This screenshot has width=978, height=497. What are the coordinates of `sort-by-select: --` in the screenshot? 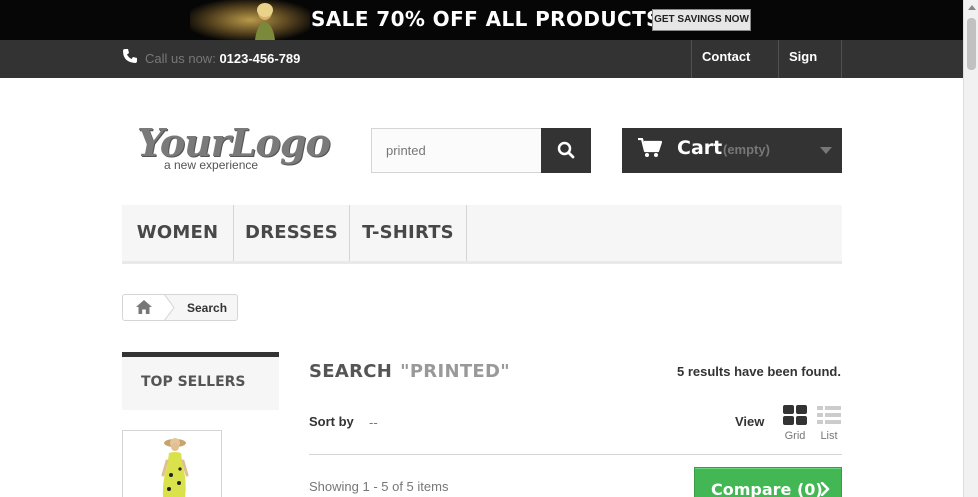 It's located at (373, 422).